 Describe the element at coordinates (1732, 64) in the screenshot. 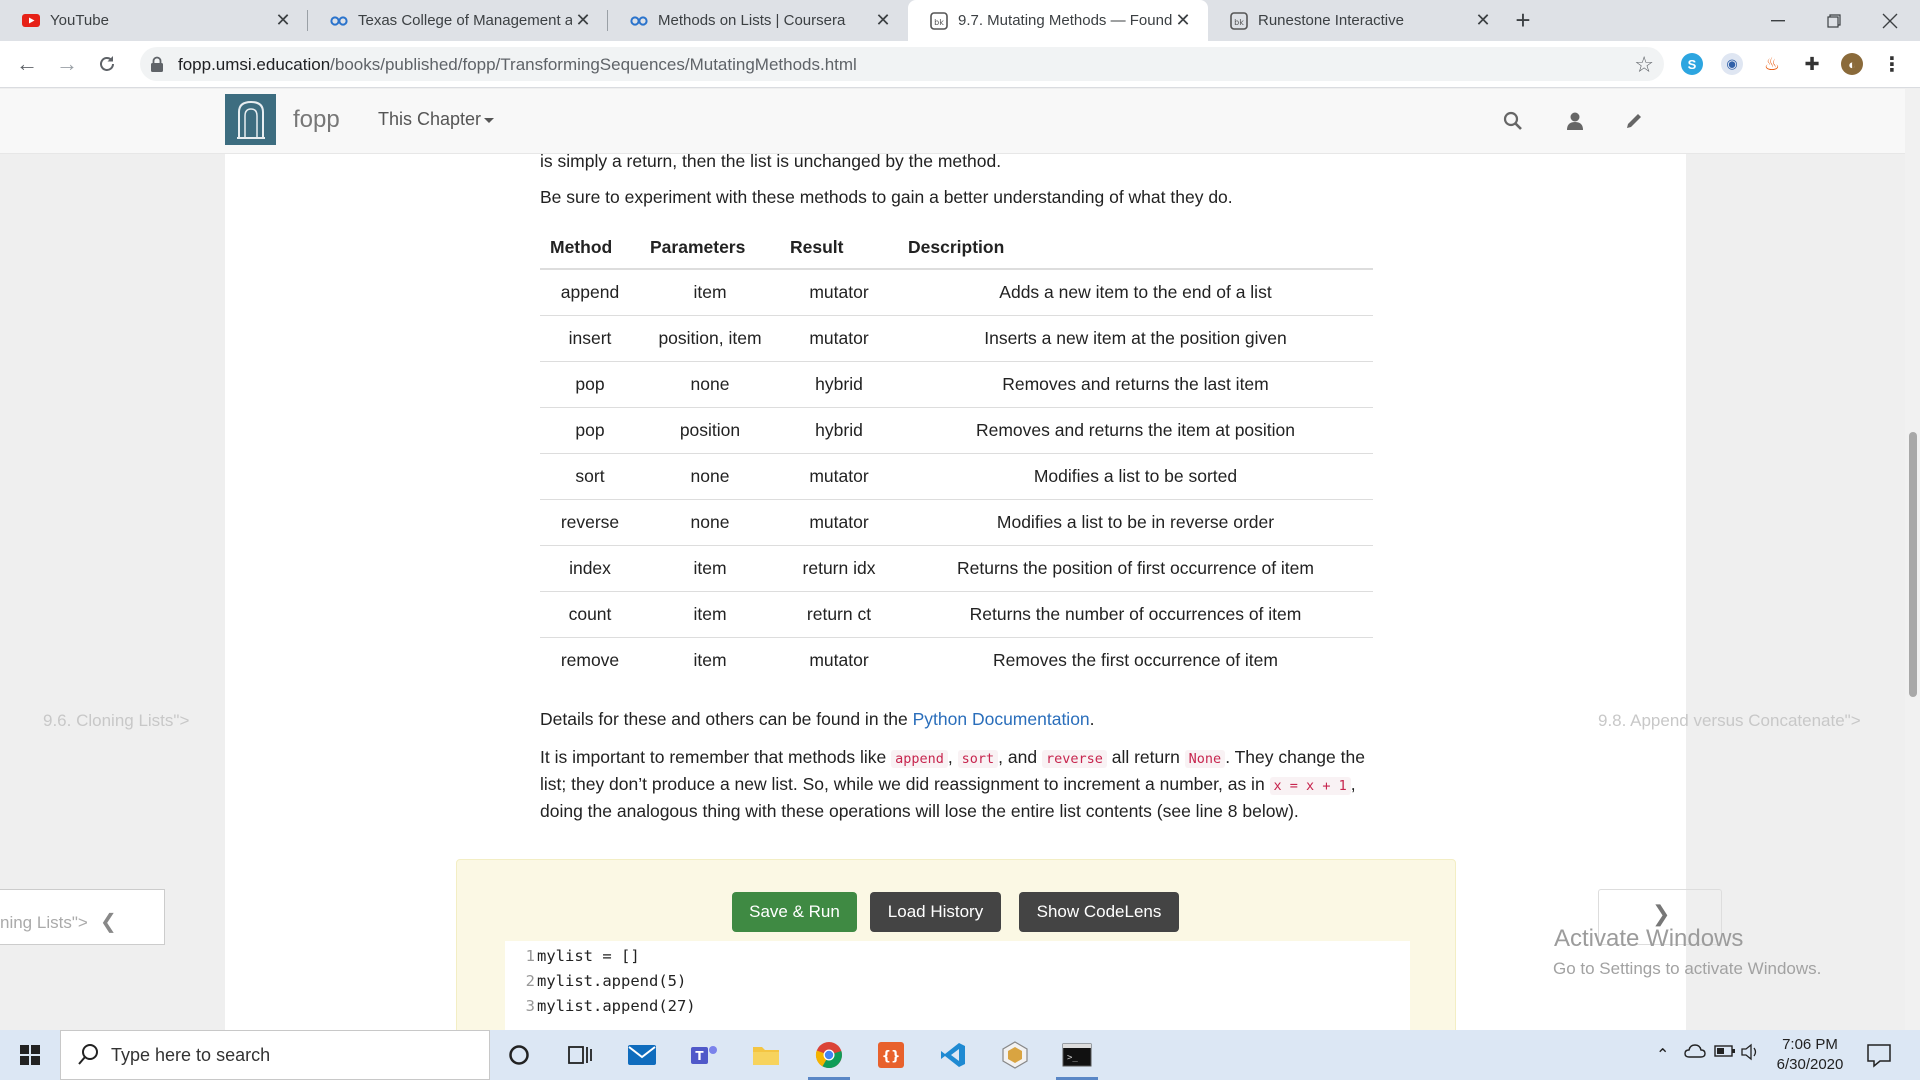

I see `extension-mask-icon: ◉` at that location.